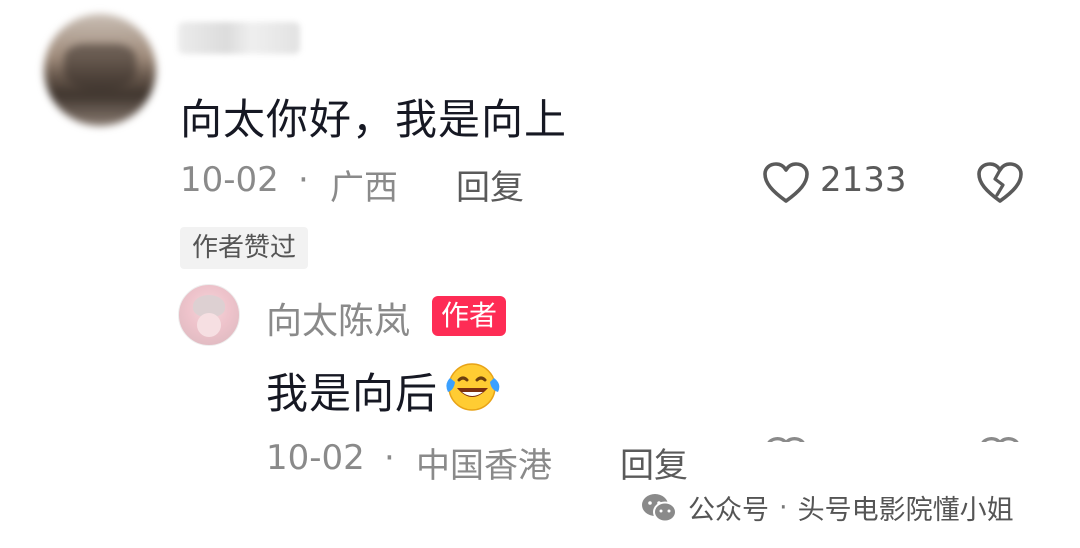 The image size is (1080, 548). Describe the element at coordinates (786, 438) in the screenshot. I see `reply-like-icon-partial` at that location.